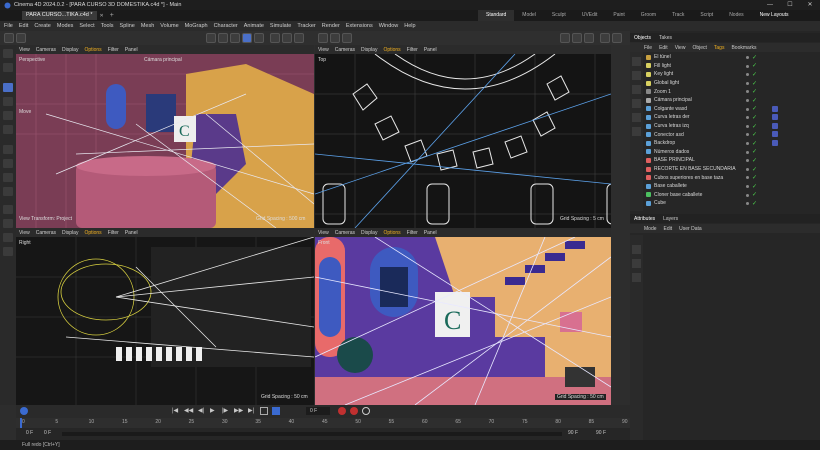 The image size is (820, 450). What do you see at coordinates (605, 38) in the screenshot?
I see `search-icon` at bounding box center [605, 38].